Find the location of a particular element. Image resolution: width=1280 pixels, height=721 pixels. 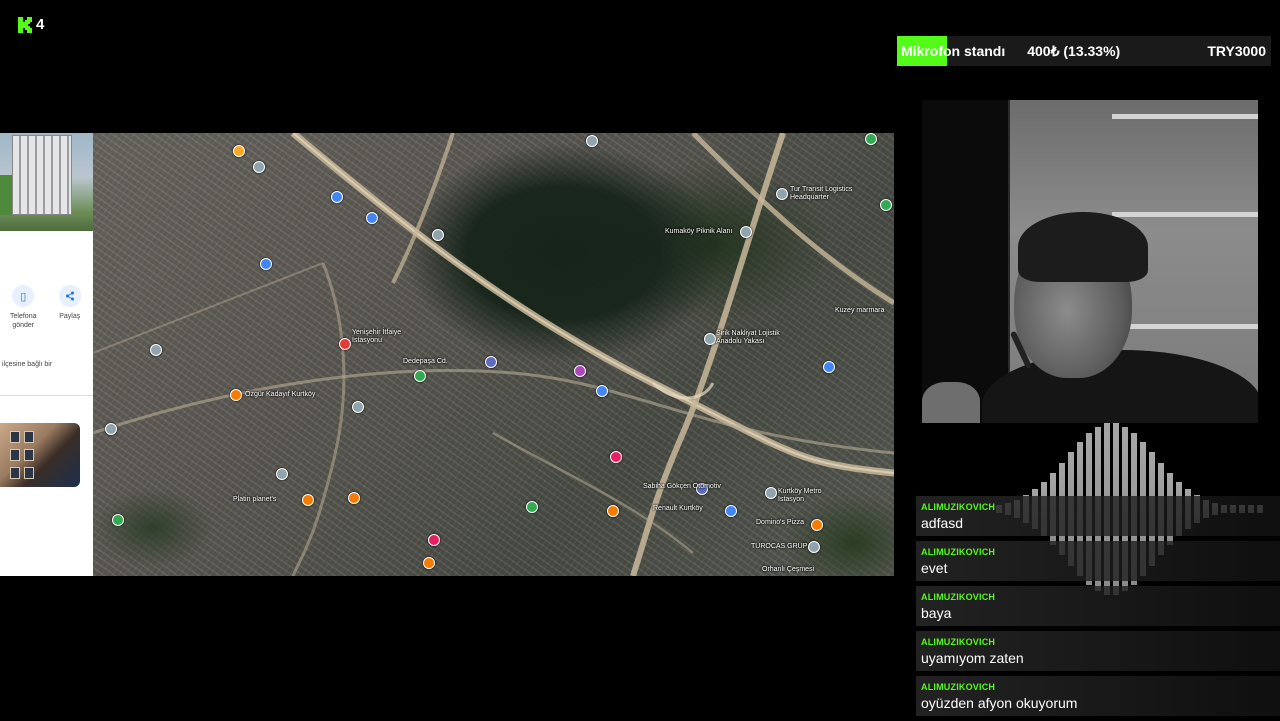

map-label: Renault Kurtköy is located at coordinates (678, 508).